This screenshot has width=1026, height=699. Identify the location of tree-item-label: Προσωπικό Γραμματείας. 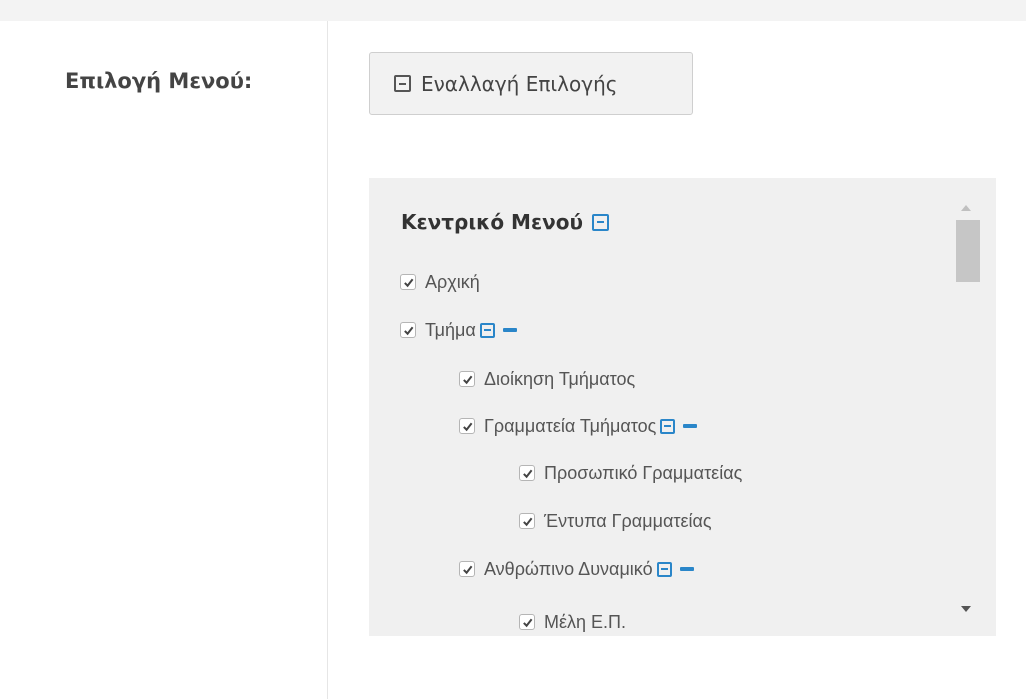
(643, 472).